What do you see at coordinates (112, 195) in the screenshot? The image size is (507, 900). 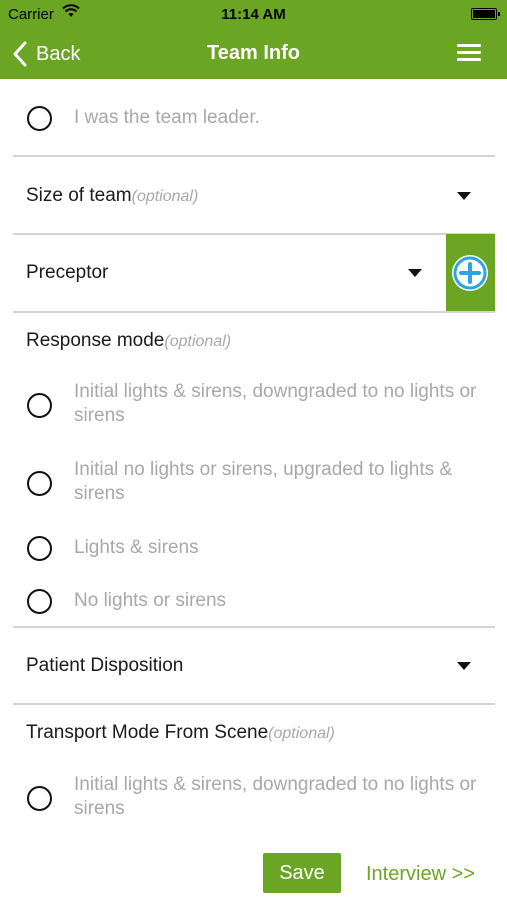 I see `size-of-team-label: Size of team(optional)` at bounding box center [112, 195].